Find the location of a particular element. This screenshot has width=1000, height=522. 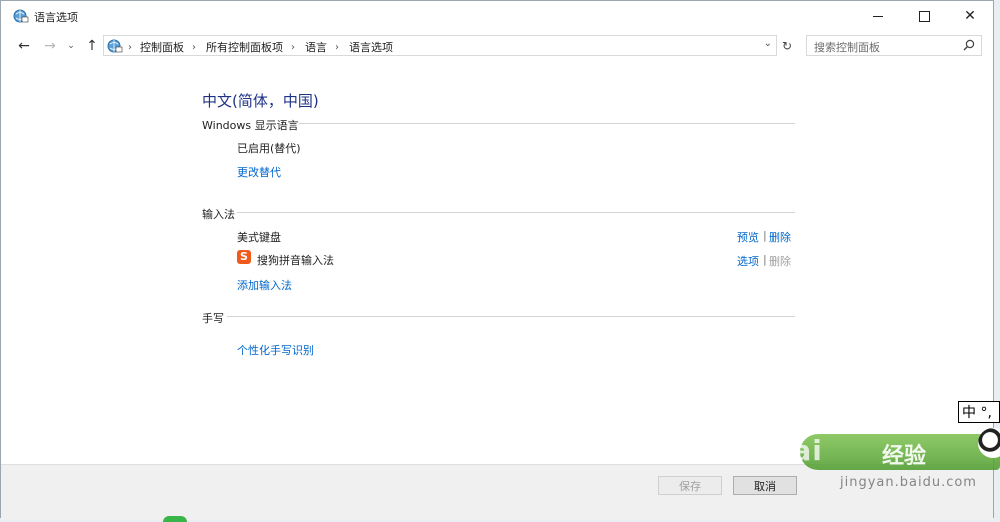

refresh-button: ↻ is located at coordinates (787, 46).